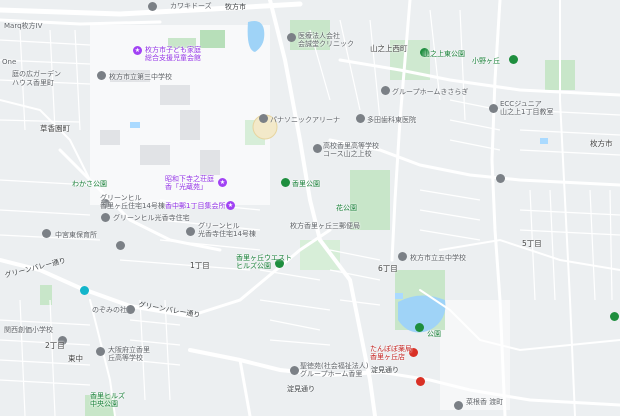 The image size is (620, 416). What do you see at coordinates (33, 83) in the screenshot?
I see `map-label: ハウス香里町` at bounding box center [33, 83].